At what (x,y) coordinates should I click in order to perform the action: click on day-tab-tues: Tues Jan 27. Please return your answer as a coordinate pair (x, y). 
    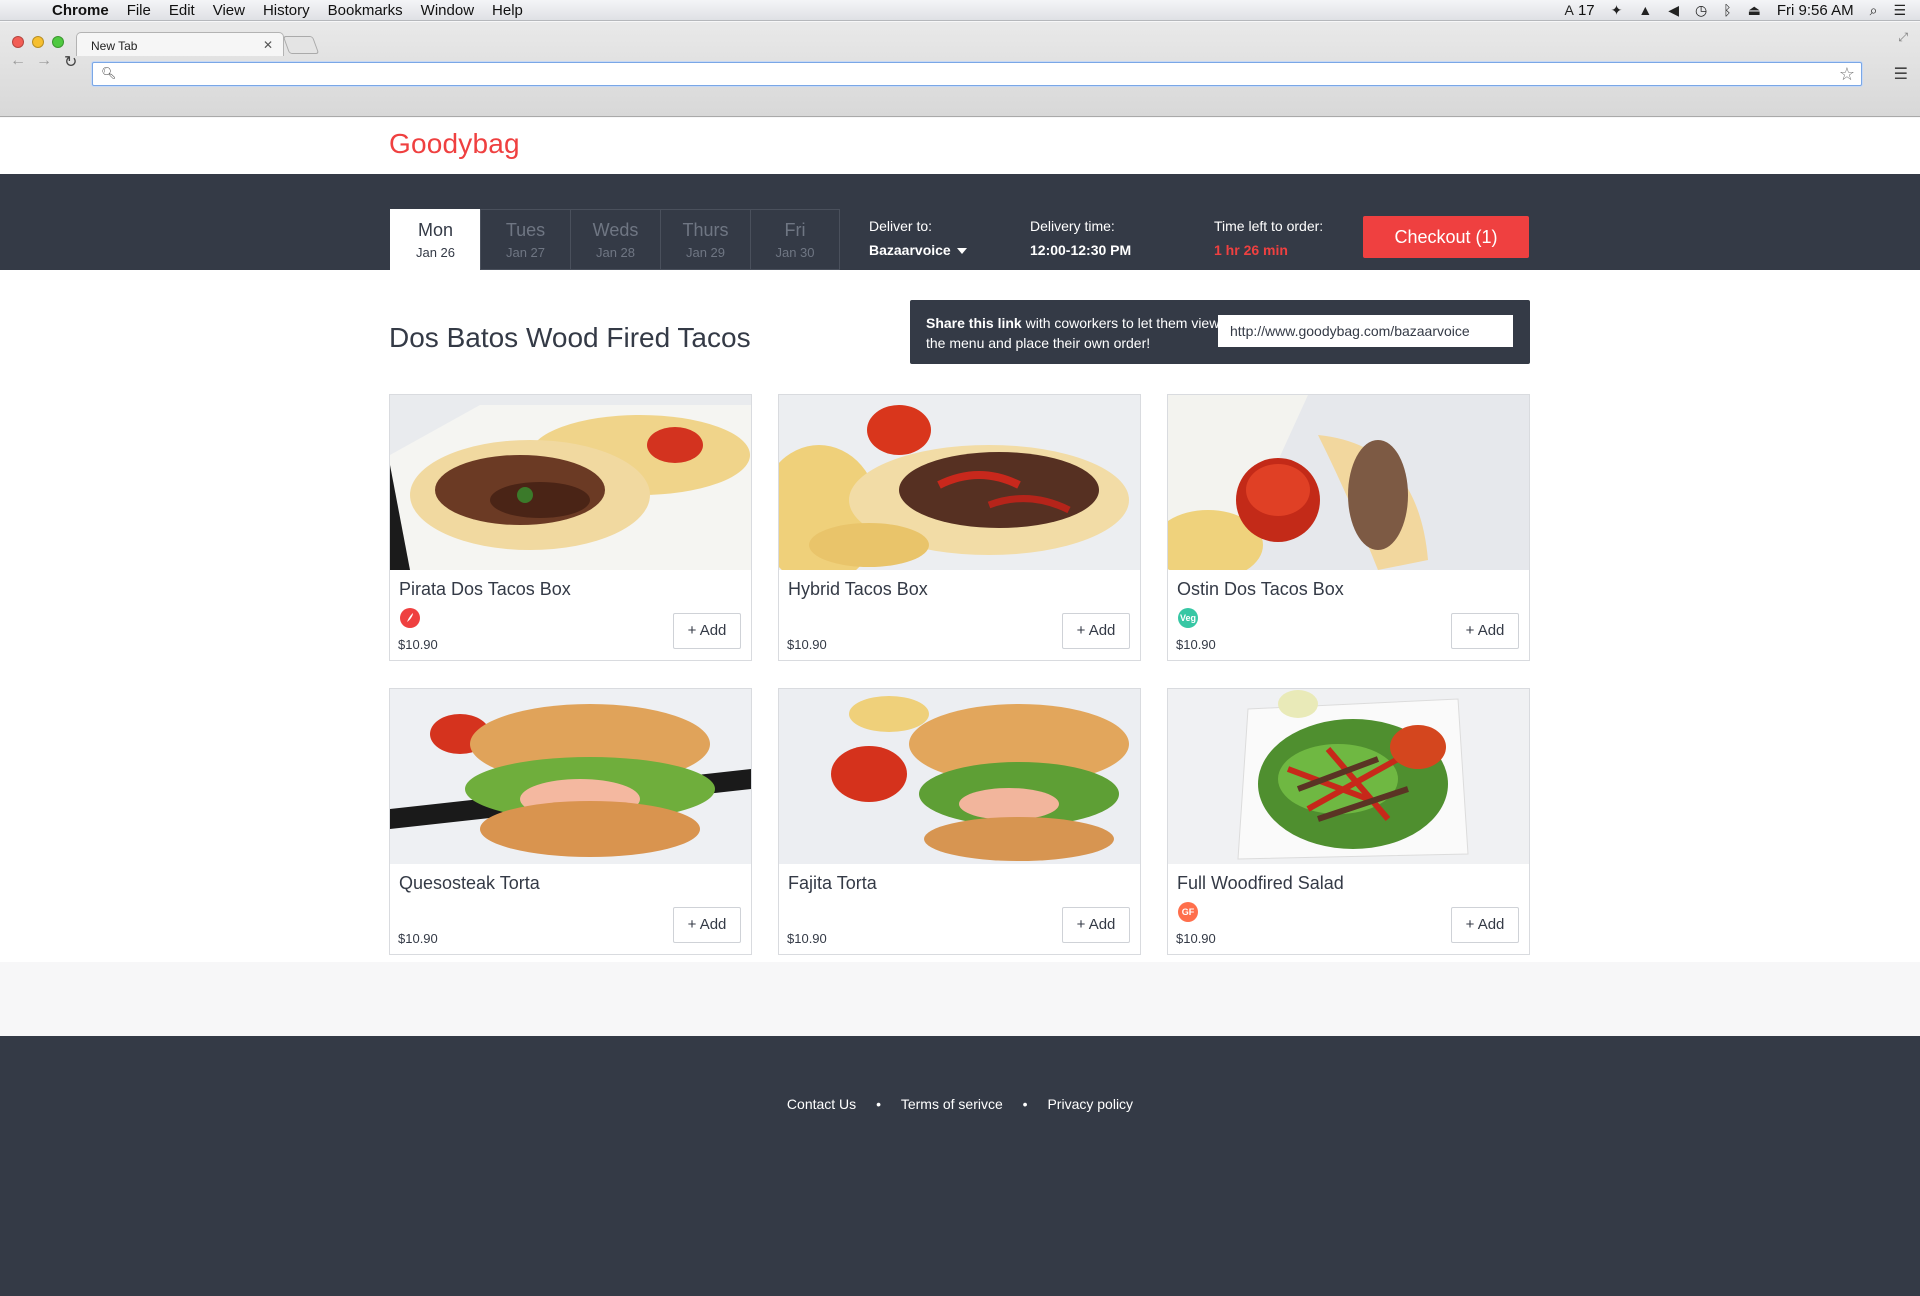
    Looking at the image, I should click on (525, 239).